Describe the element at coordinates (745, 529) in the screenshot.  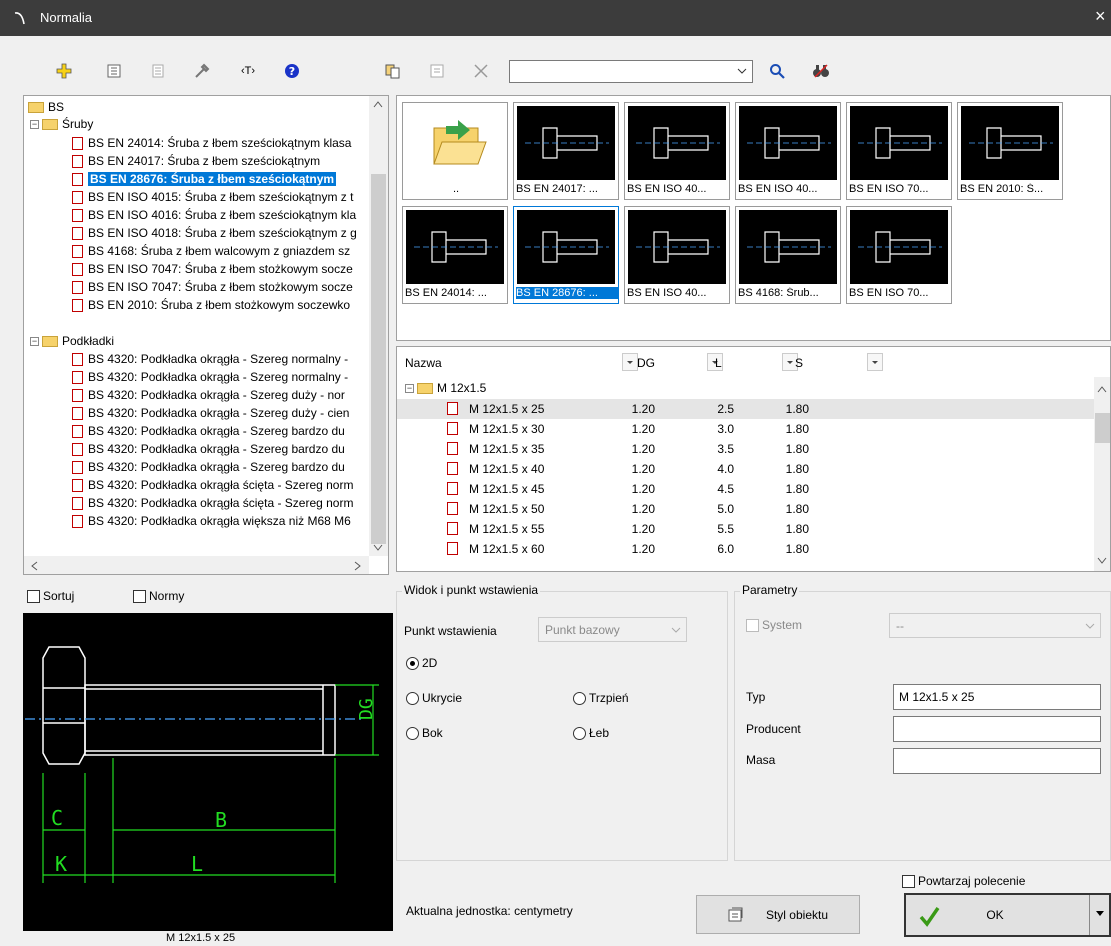
I see `table-row: M 12x1.5 x 55 1.20 5.5 1.80` at that location.